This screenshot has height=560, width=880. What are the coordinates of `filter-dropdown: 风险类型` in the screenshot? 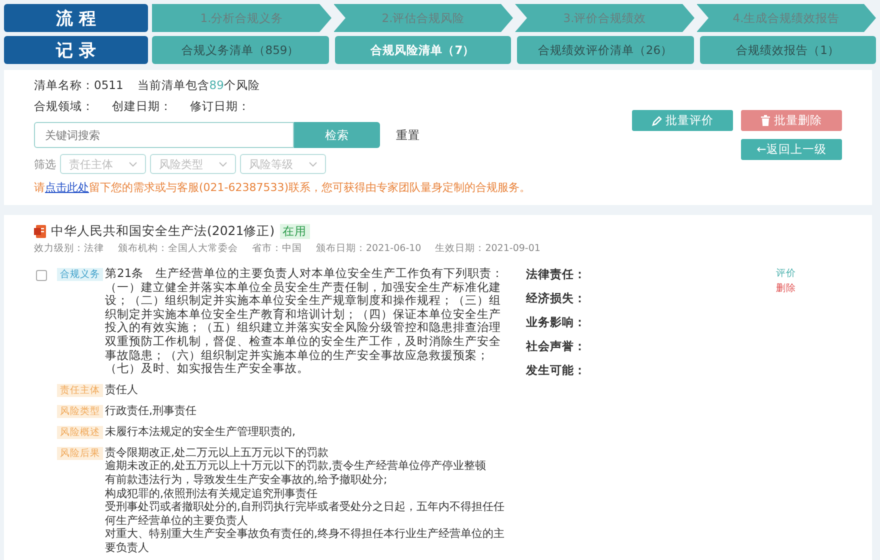 It's located at (193, 164).